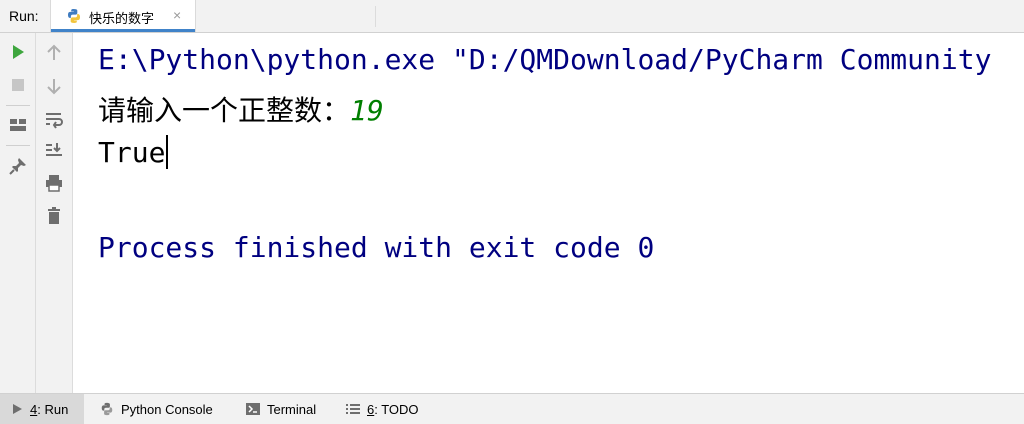  Describe the element at coordinates (253, 409) in the screenshot. I see `terminal-icon` at that location.